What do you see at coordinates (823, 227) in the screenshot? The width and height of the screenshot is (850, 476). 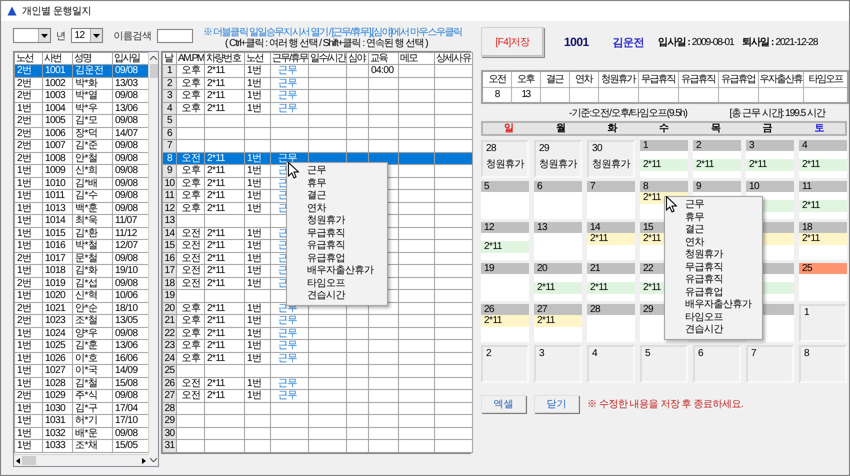 I see `day-header: 18` at bounding box center [823, 227].